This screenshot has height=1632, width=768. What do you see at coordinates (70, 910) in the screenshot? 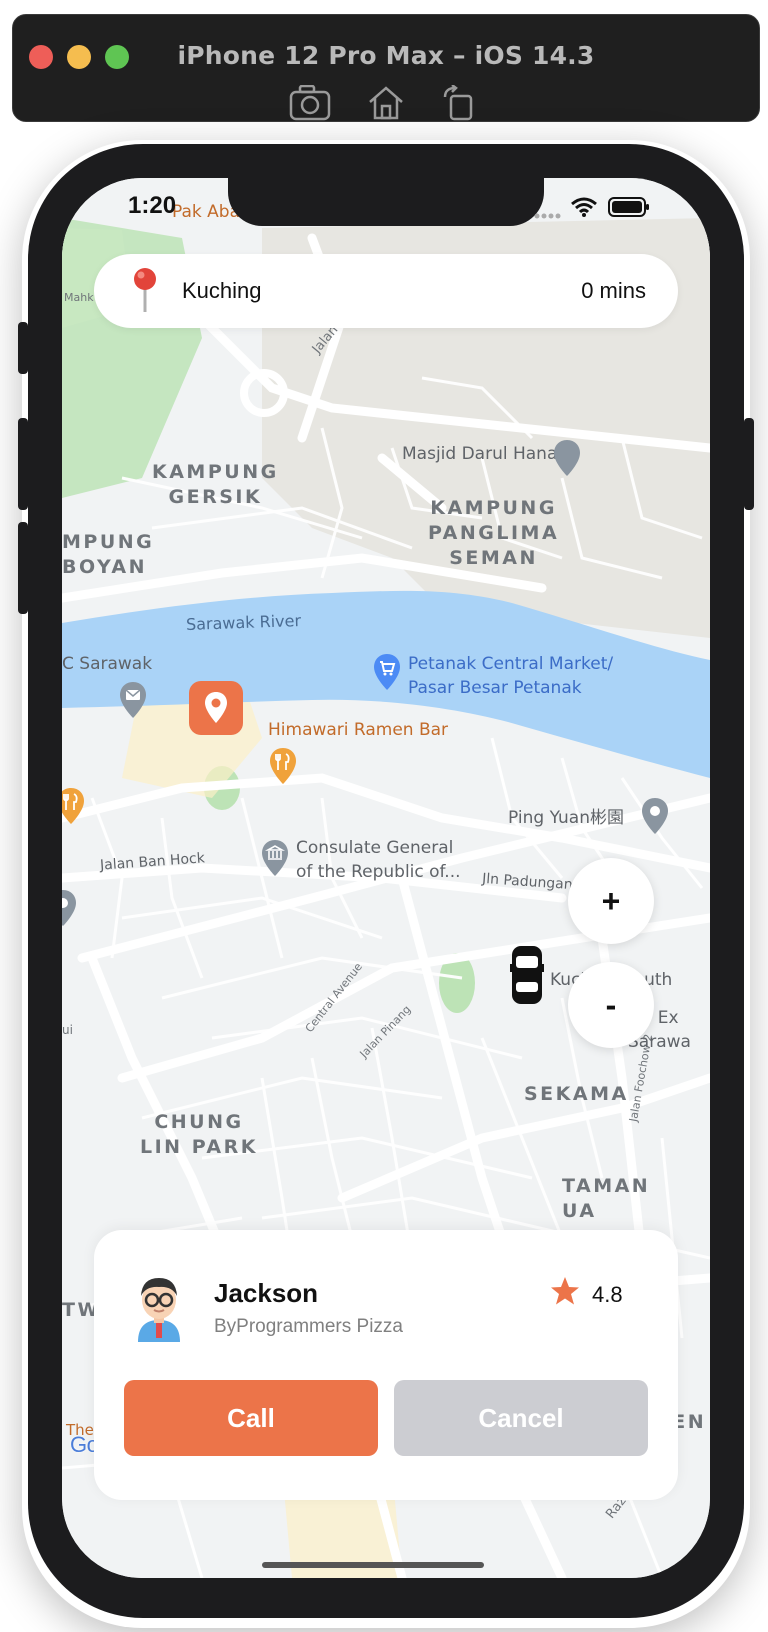
I see `edge-pin-icon` at bounding box center [70, 910].